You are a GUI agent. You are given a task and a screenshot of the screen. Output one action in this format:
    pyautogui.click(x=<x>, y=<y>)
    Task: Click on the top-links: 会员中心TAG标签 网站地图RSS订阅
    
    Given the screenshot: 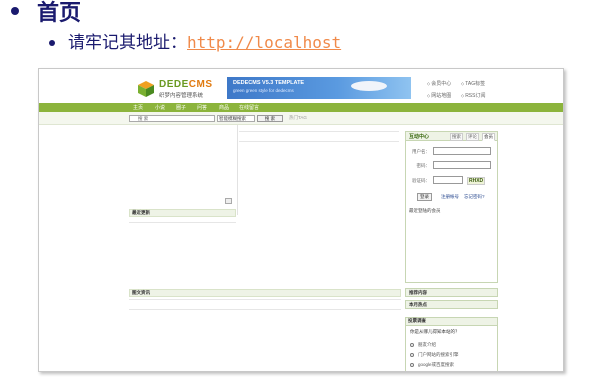 What is the action you would take?
    pyautogui.click(x=461, y=90)
    